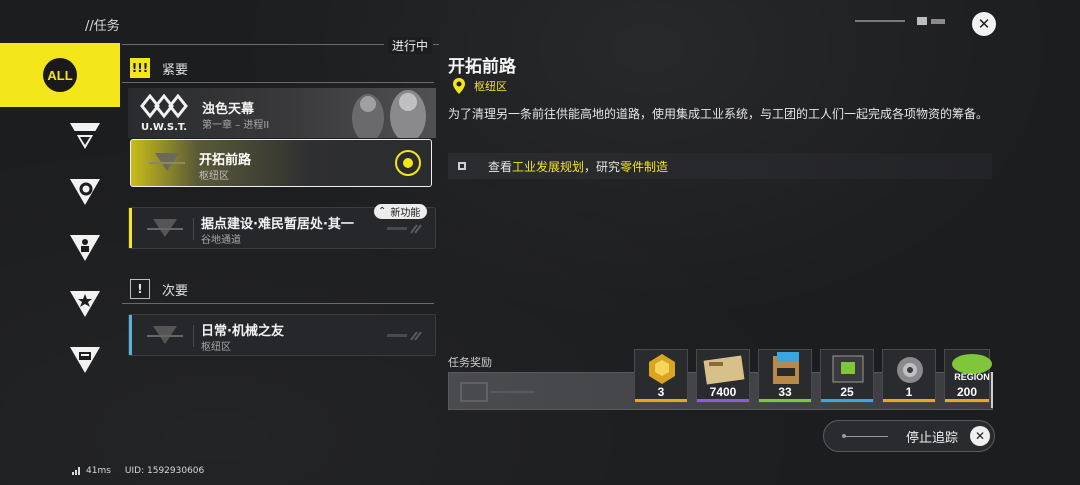 Image resolution: width=1080 pixels, height=485 pixels. I want to click on character-icon, so click(85, 248).